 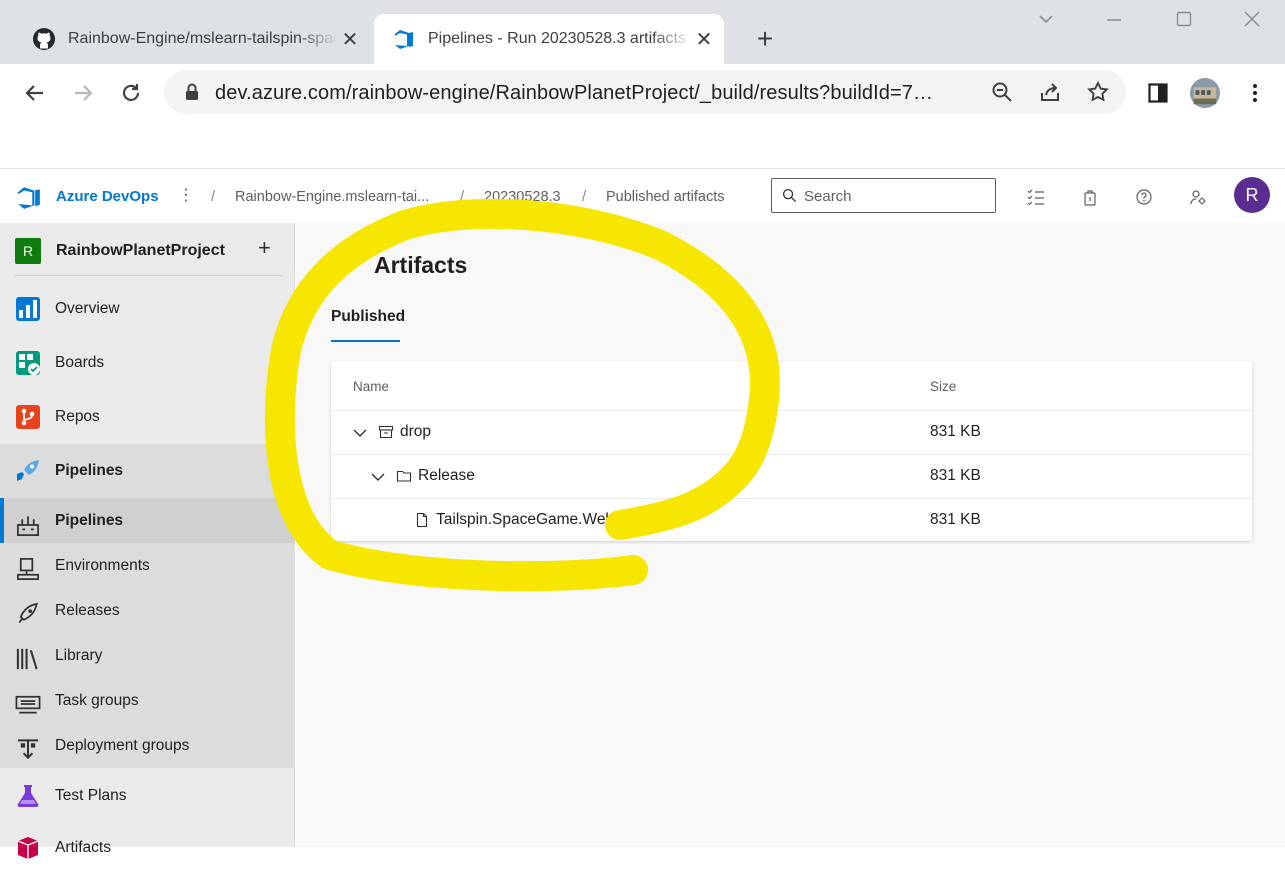 I want to click on sidebar-item-task-groups: Task groups, so click(x=147, y=700).